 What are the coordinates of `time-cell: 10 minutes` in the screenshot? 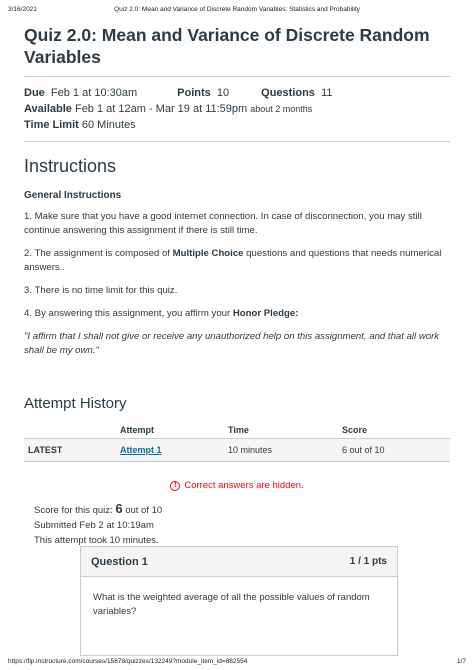 It's located at (281, 450).